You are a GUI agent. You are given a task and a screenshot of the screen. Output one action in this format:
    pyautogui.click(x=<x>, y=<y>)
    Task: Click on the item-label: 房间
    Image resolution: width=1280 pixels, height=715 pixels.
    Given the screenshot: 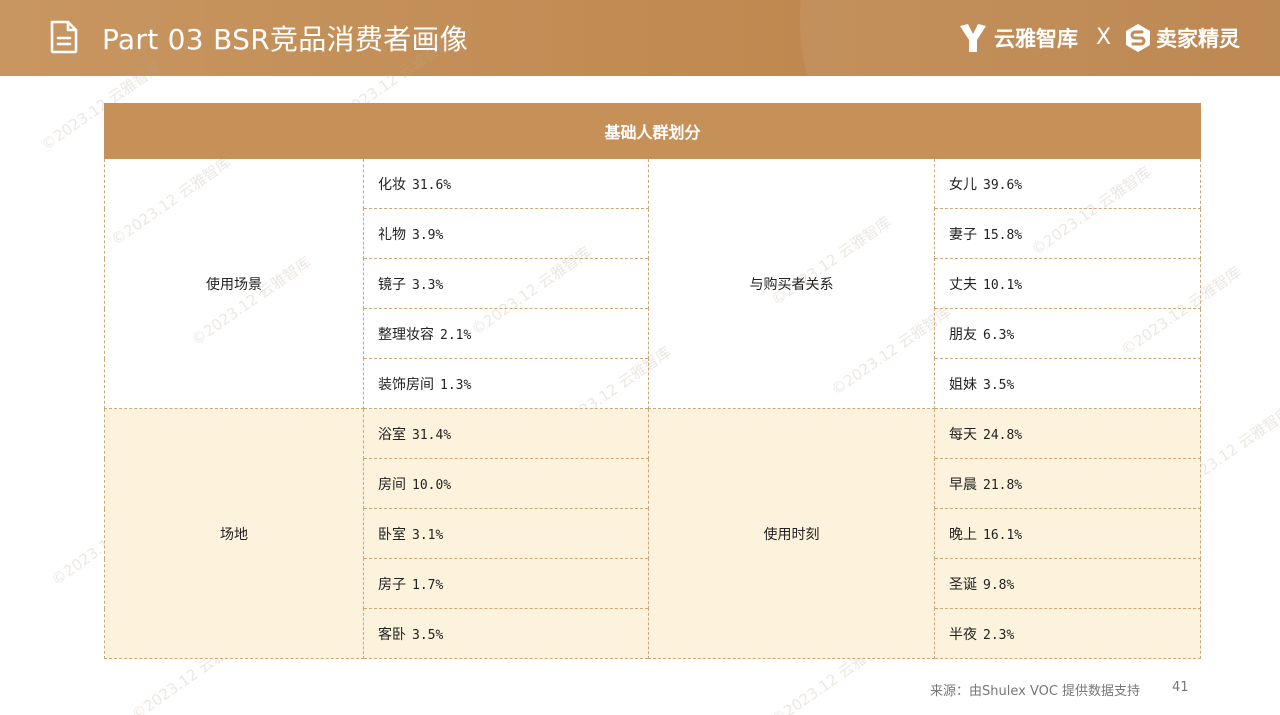 What is the action you would take?
    pyautogui.click(x=392, y=484)
    